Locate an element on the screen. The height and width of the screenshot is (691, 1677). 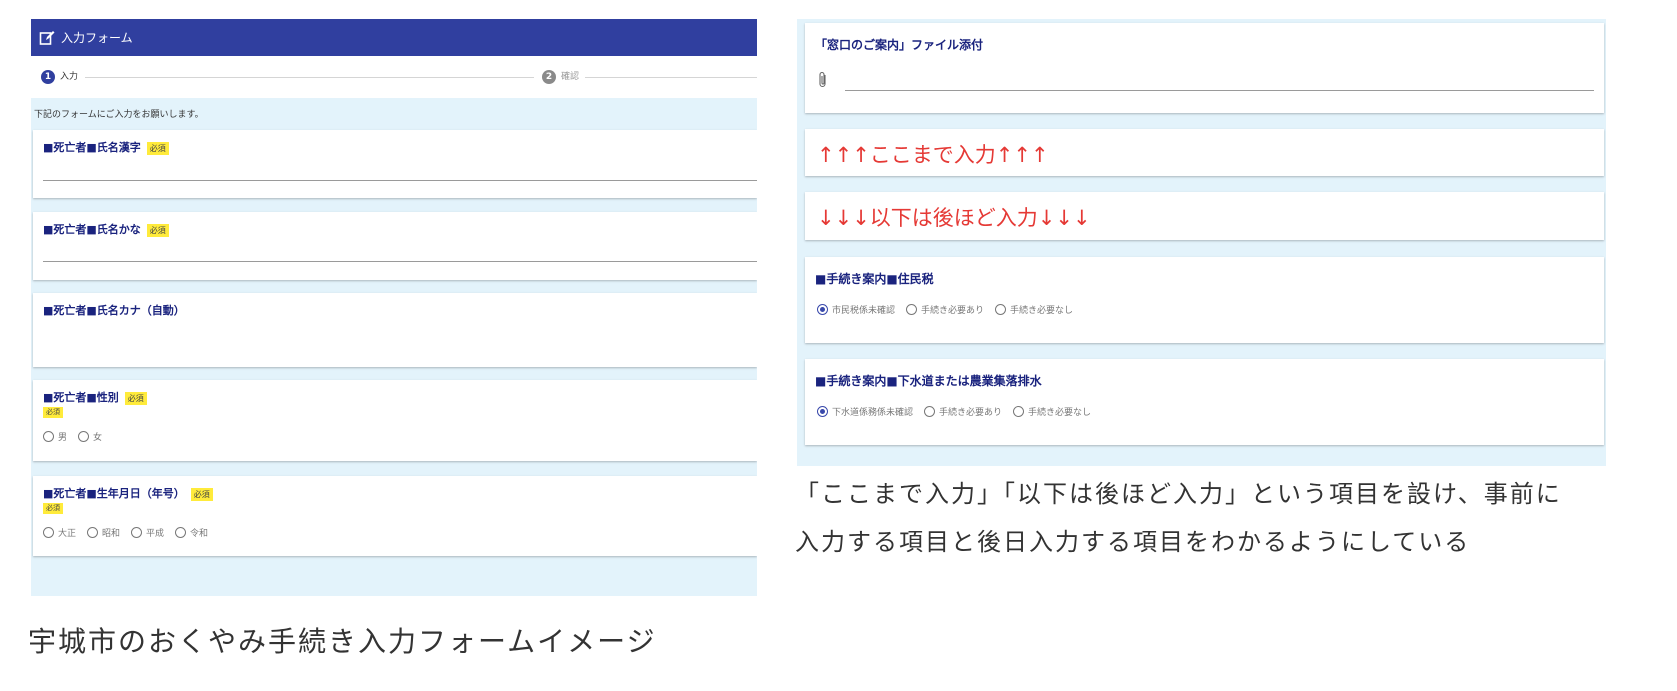
field-name-katakana-title: ■死亡者■氏名カナ（自動） is located at coordinates (114, 310).